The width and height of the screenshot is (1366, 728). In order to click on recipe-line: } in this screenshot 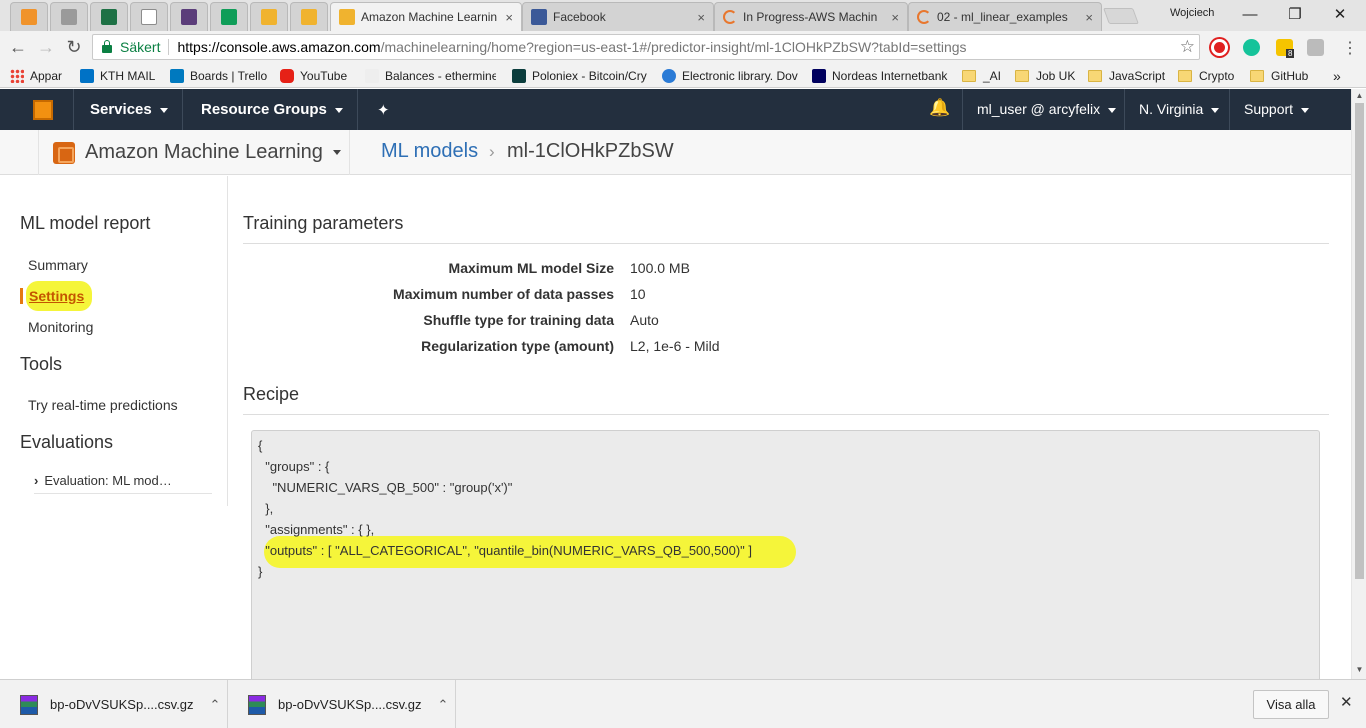, I will do `click(260, 571)`.